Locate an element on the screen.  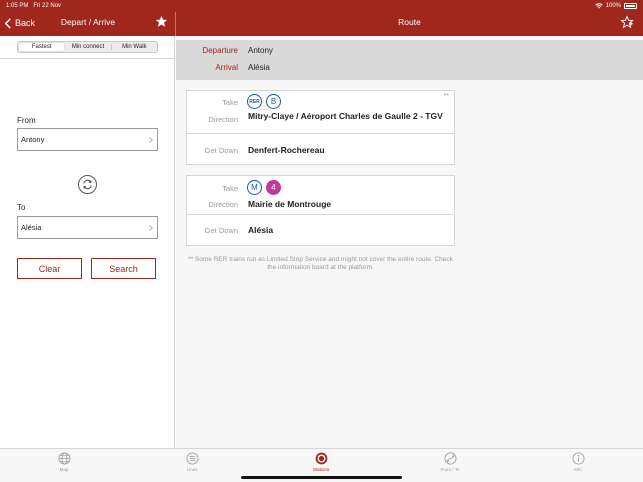
globe-icon is located at coordinates (64, 458).